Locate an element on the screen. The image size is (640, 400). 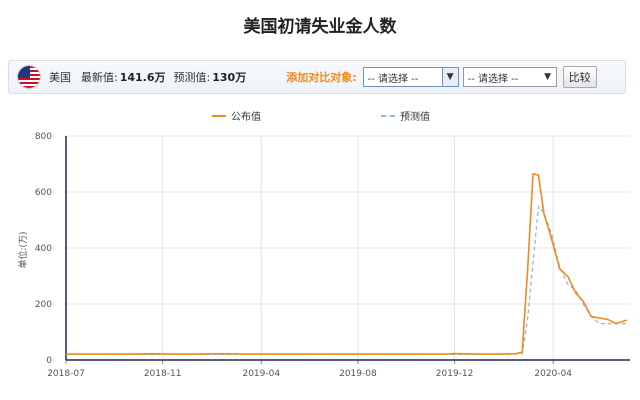
x-tick-label: 2018-11 is located at coordinates (163, 374).